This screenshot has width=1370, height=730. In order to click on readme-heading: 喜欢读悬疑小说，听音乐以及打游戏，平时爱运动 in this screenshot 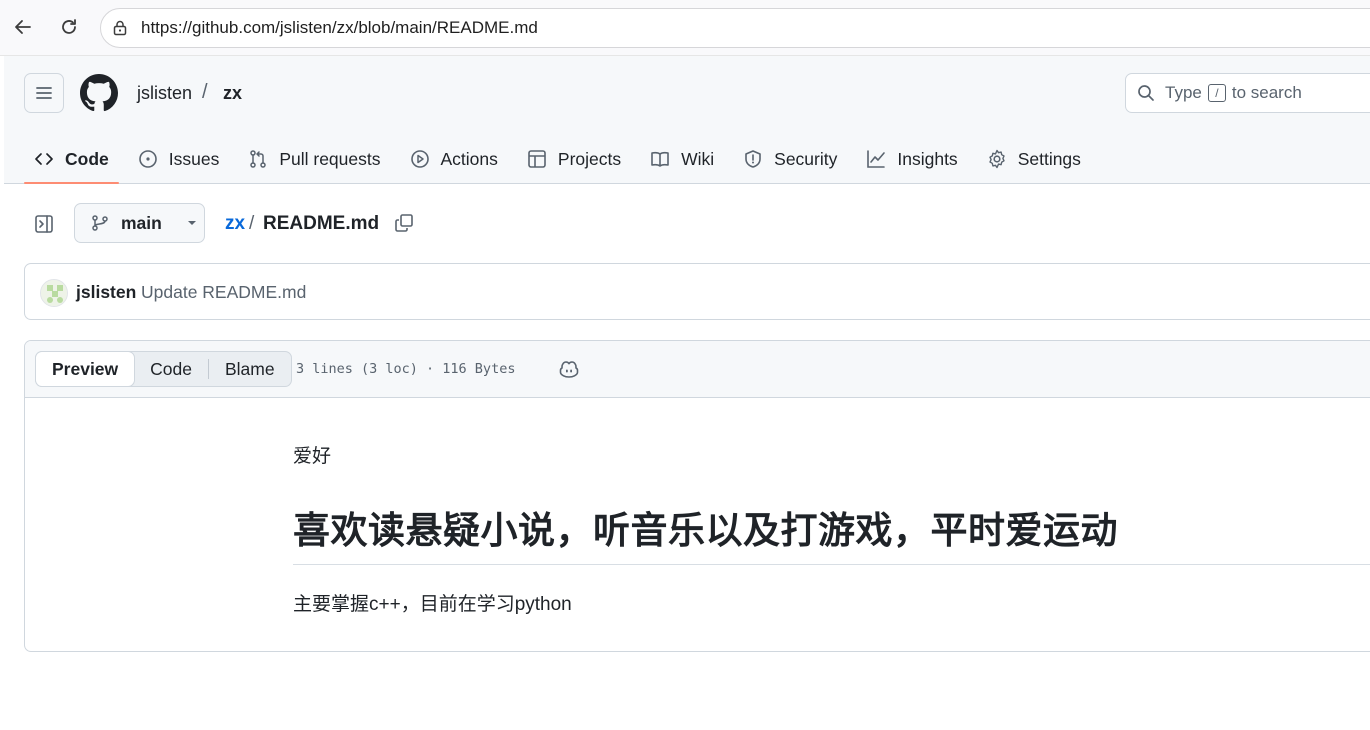, I will do `click(831, 532)`.